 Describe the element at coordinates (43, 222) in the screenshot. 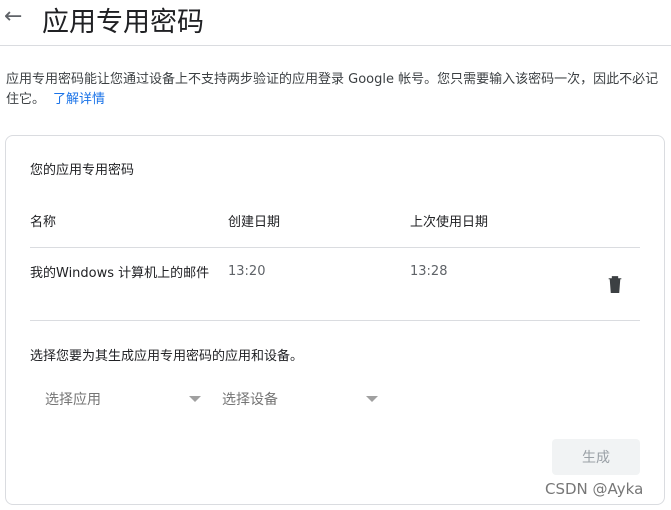

I see `column-header-name: 名称` at that location.